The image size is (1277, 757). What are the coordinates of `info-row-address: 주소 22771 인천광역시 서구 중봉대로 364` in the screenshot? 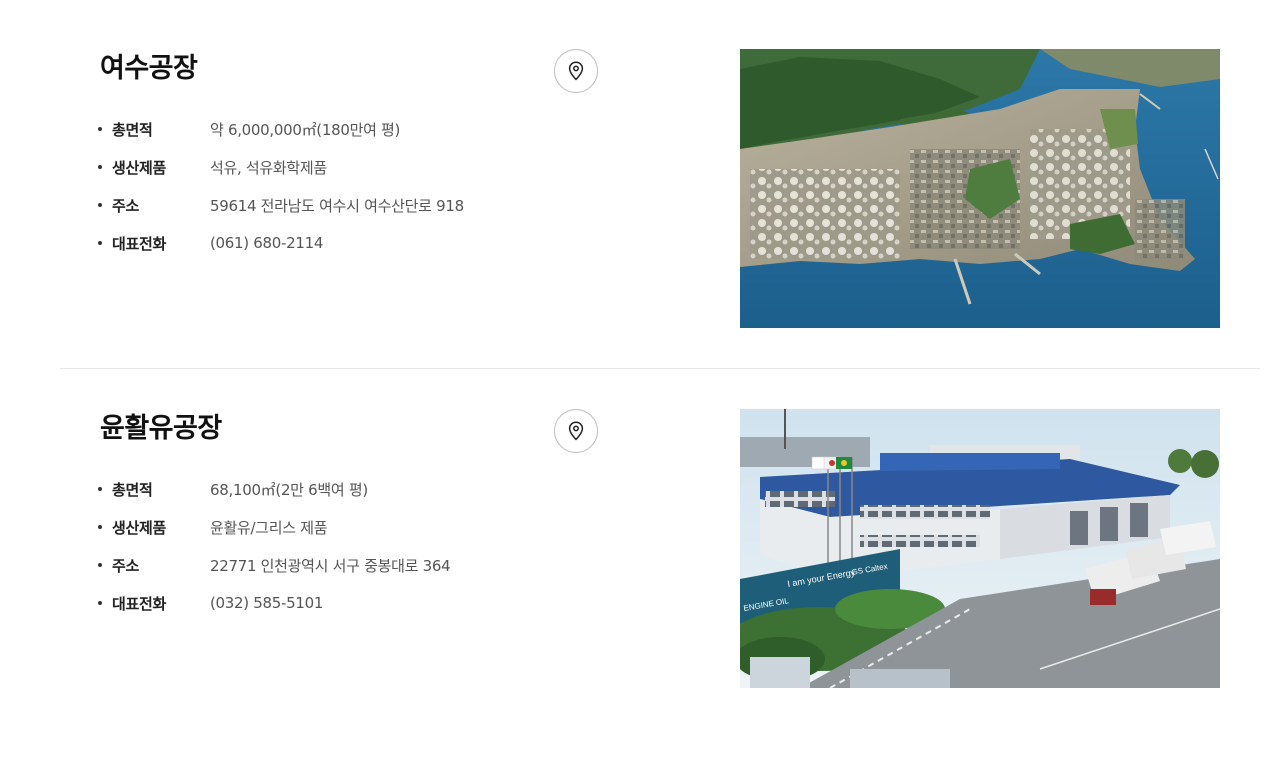 It's located at (274, 565).